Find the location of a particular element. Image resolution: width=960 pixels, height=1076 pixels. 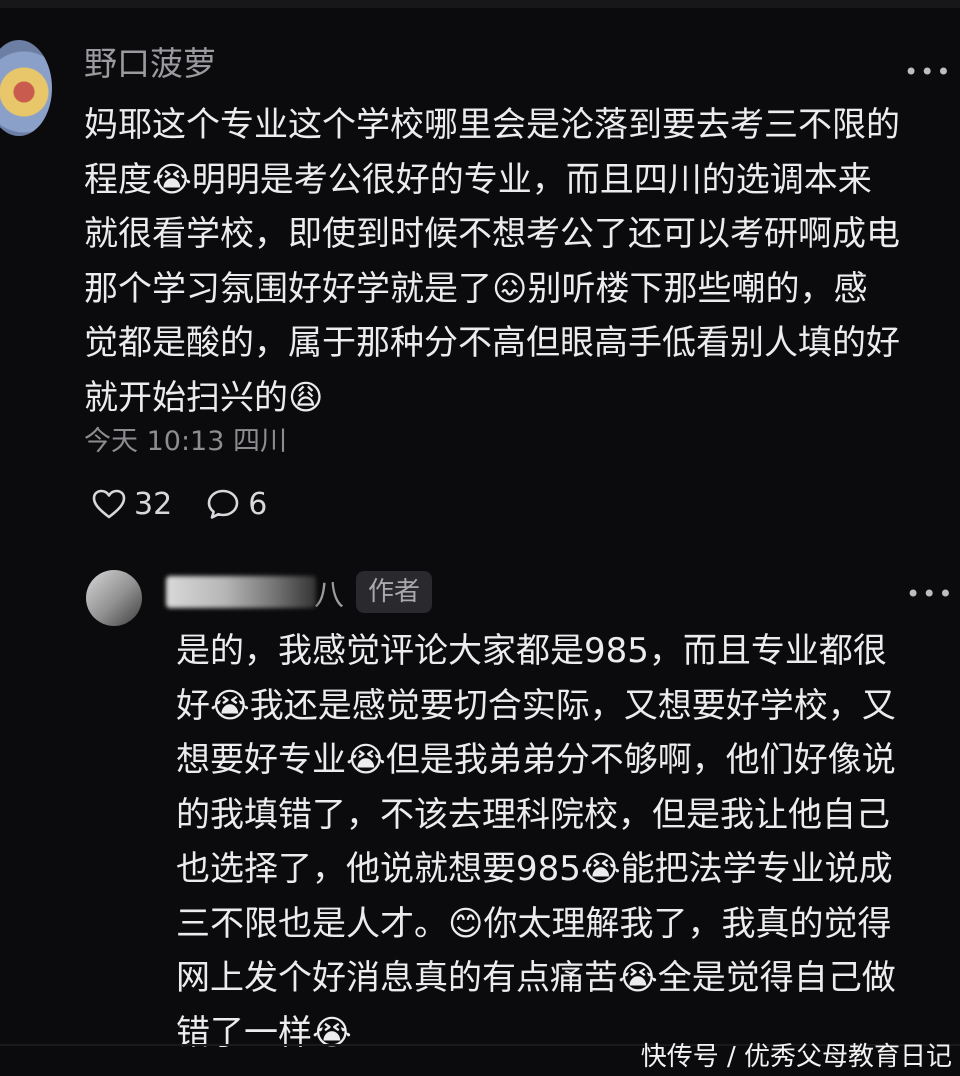

blurred-username is located at coordinates (241, 592).